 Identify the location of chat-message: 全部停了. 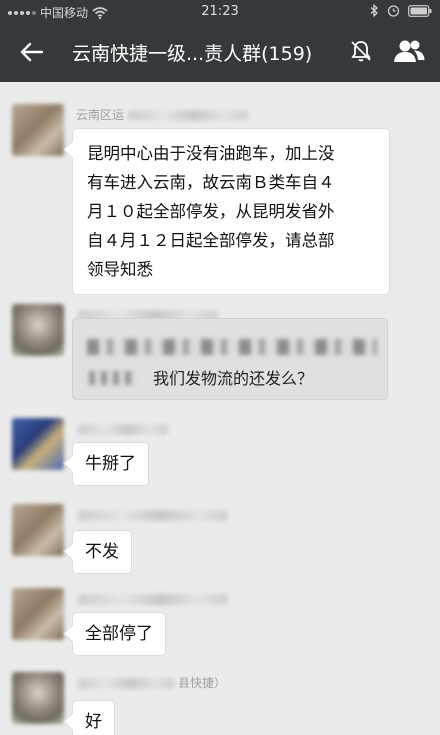
(220, 624).